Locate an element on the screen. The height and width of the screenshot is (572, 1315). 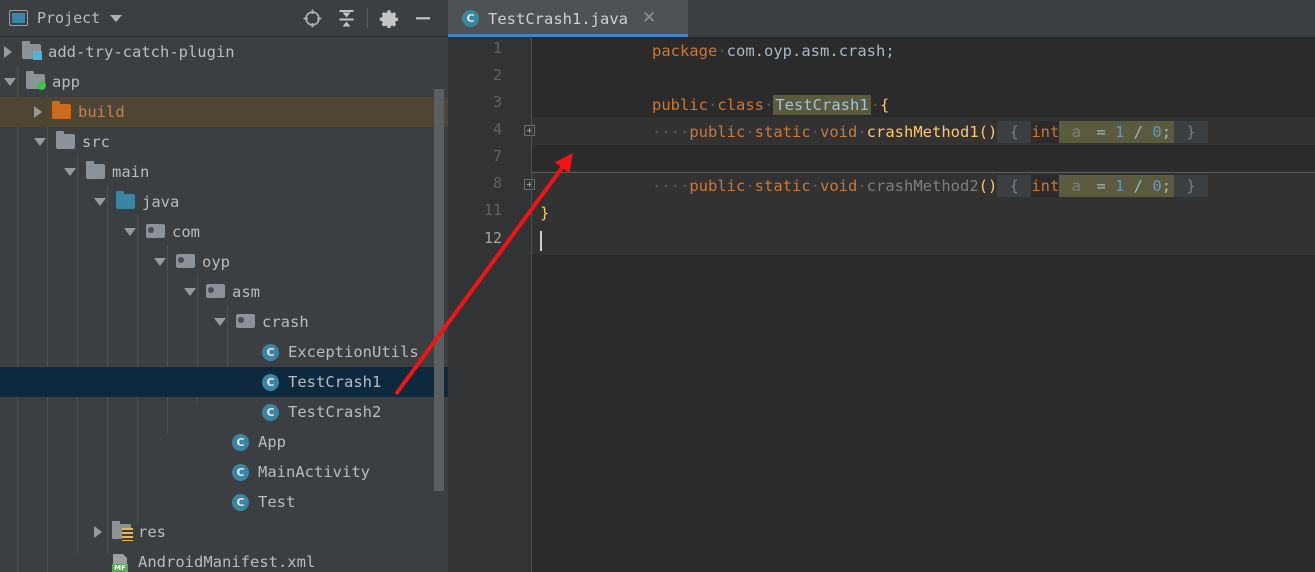
tree-item-label: add-try-catch-plugin is located at coordinates (141, 52).